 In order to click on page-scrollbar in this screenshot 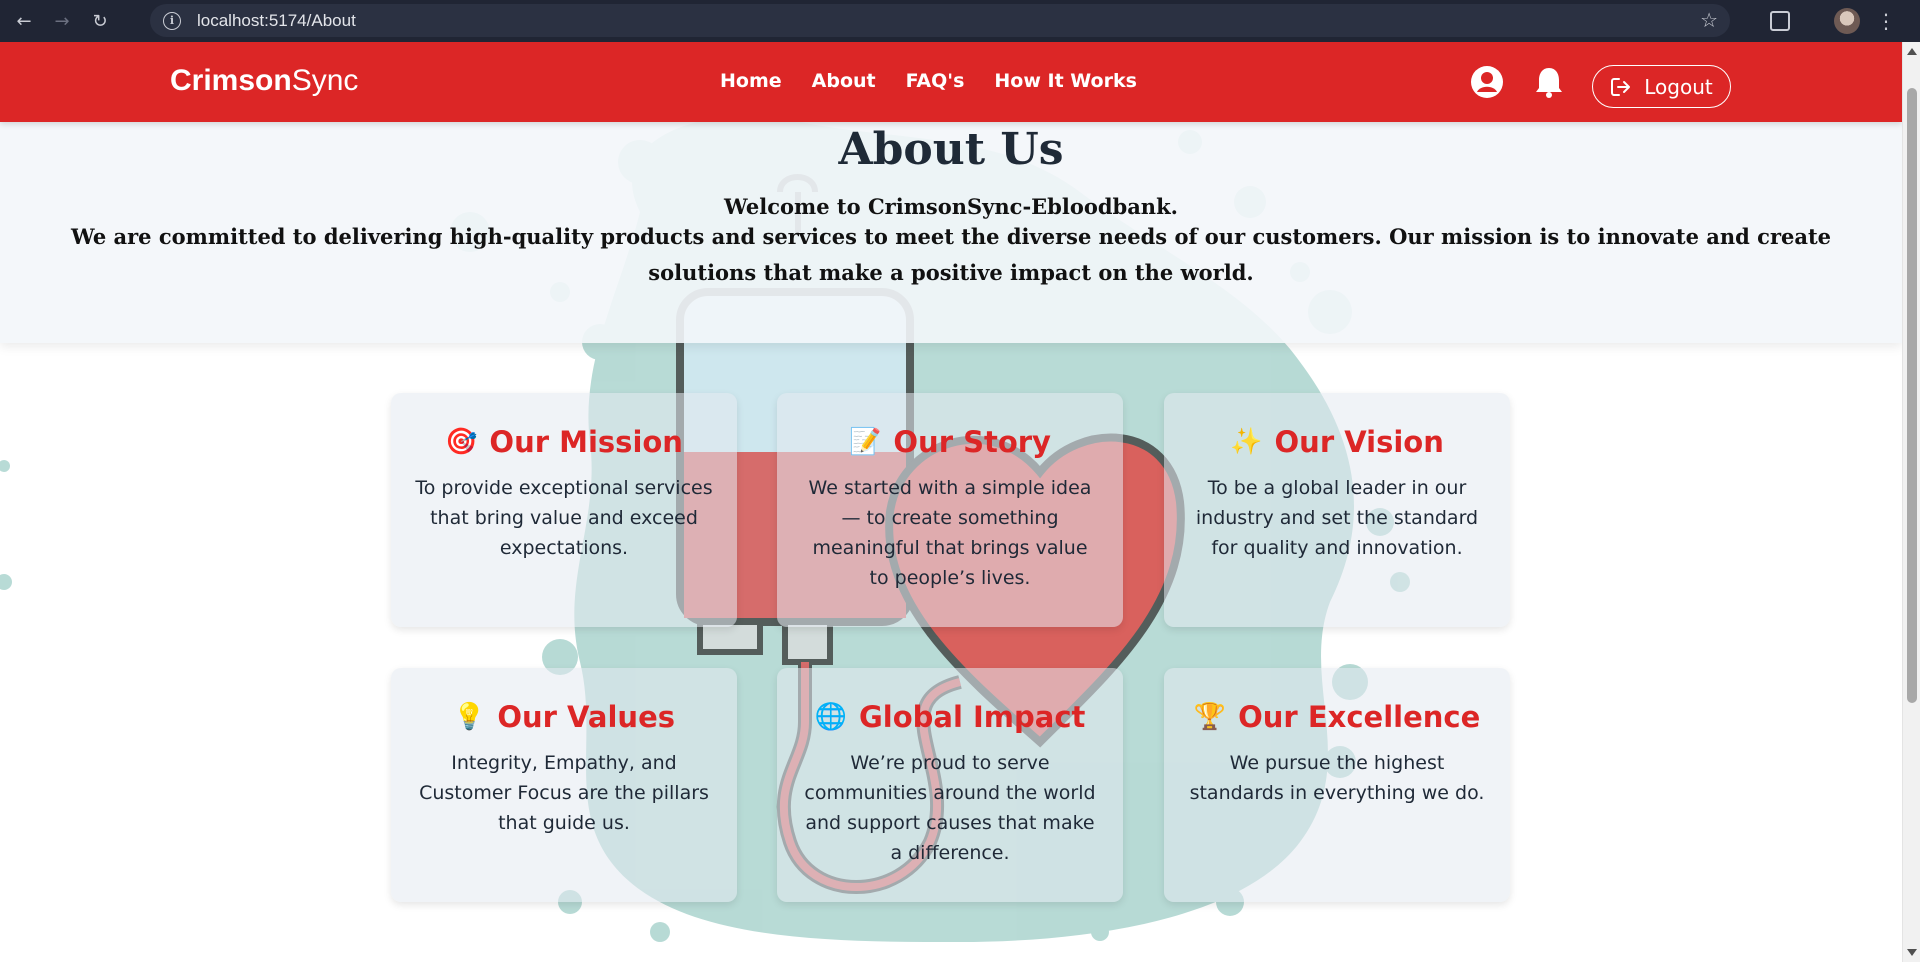, I will do `click(1911, 502)`.